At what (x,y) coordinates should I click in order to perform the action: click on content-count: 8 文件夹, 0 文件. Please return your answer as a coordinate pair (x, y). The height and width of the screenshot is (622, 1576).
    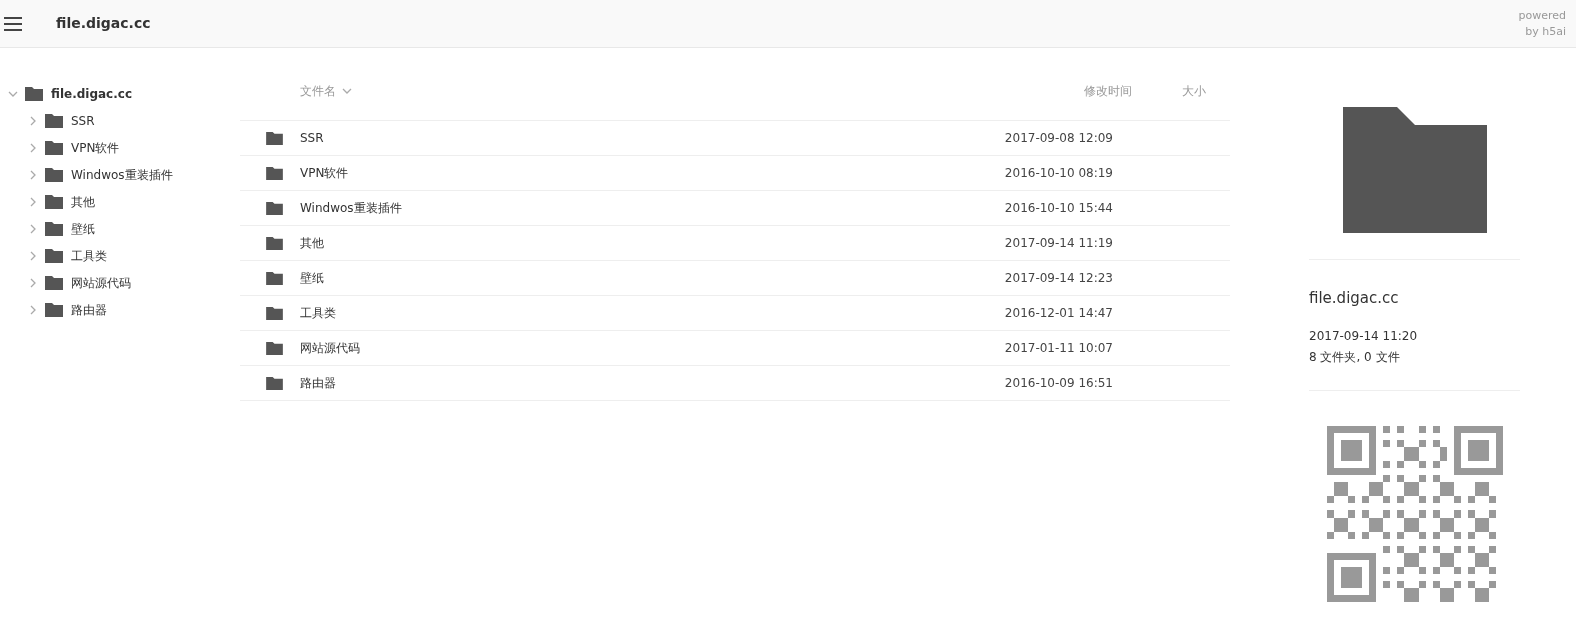
    Looking at the image, I should click on (1355, 357).